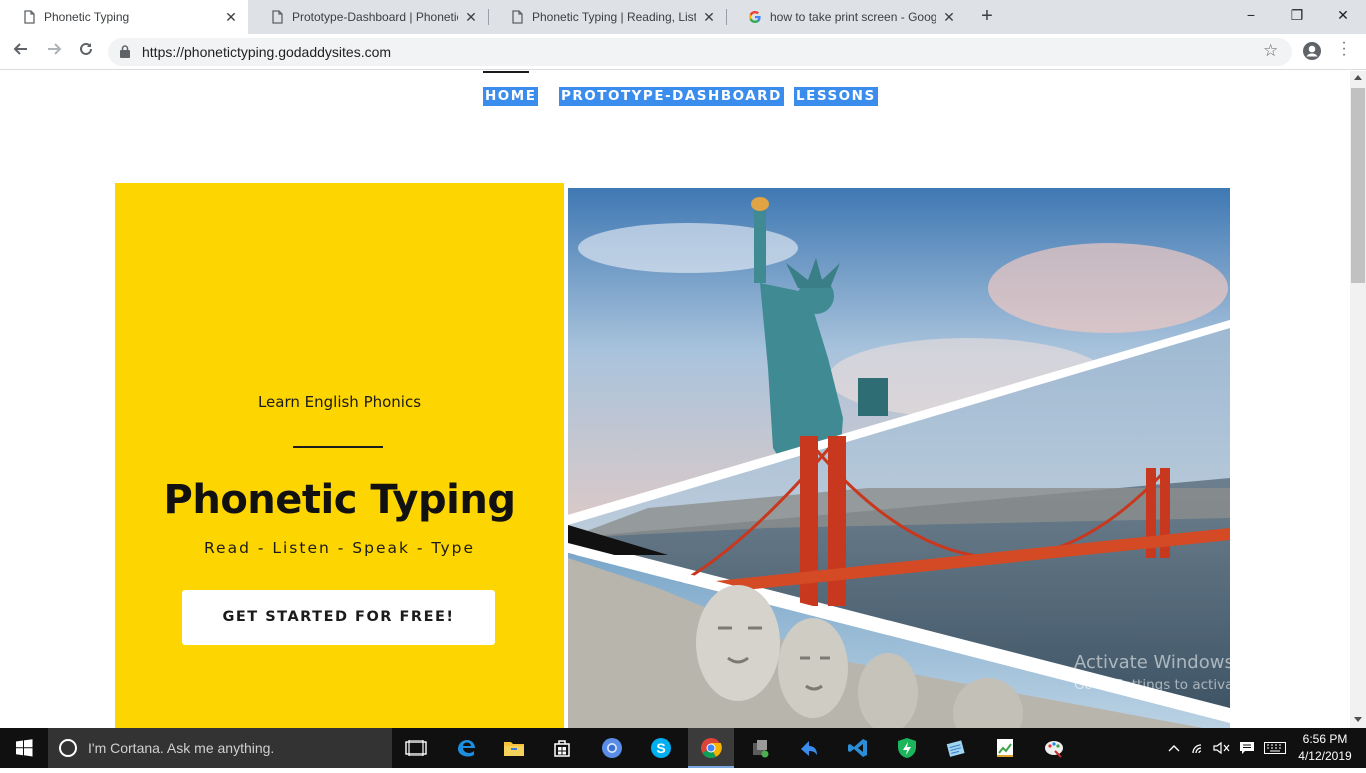 This screenshot has height=773, width=1366. What do you see at coordinates (1344, 49) in the screenshot?
I see `browser-menu-icon: · · ·` at bounding box center [1344, 49].